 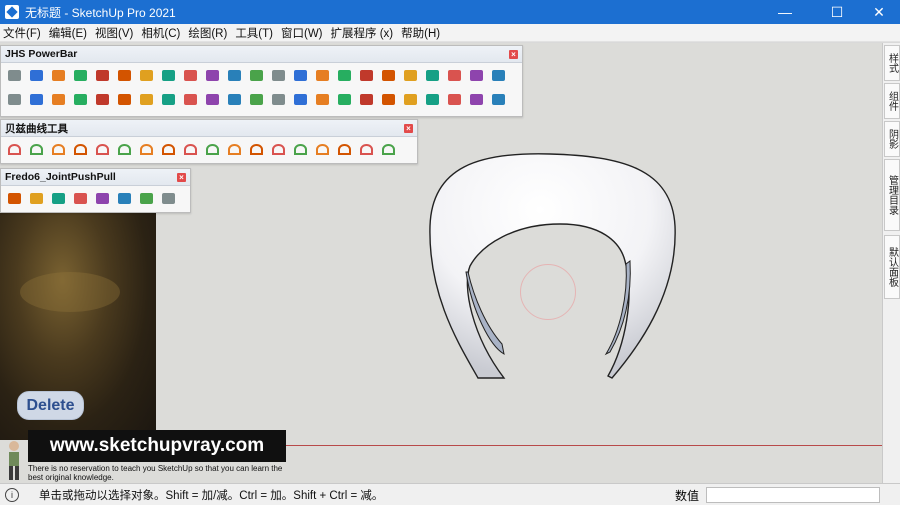 What do you see at coordinates (363, 33) in the screenshot?
I see `menu-extensions: 扩展程序 (x)` at bounding box center [363, 33].